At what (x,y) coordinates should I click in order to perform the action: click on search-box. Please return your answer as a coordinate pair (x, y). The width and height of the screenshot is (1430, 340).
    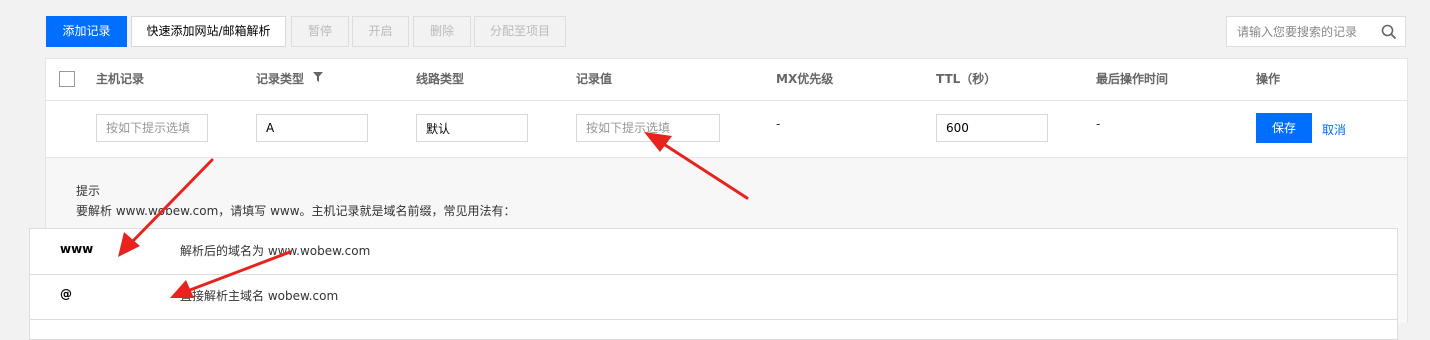
    Looking at the image, I should click on (1316, 31).